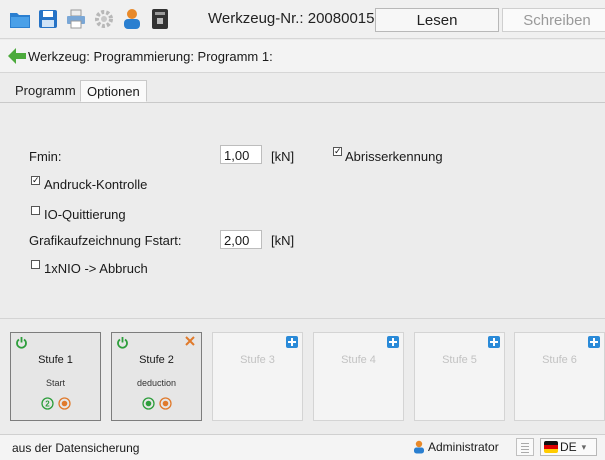 The image size is (605, 460). What do you see at coordinates (104, 19) in the screenshot?
I see `settings-icon` at bounding box center [104, 19].